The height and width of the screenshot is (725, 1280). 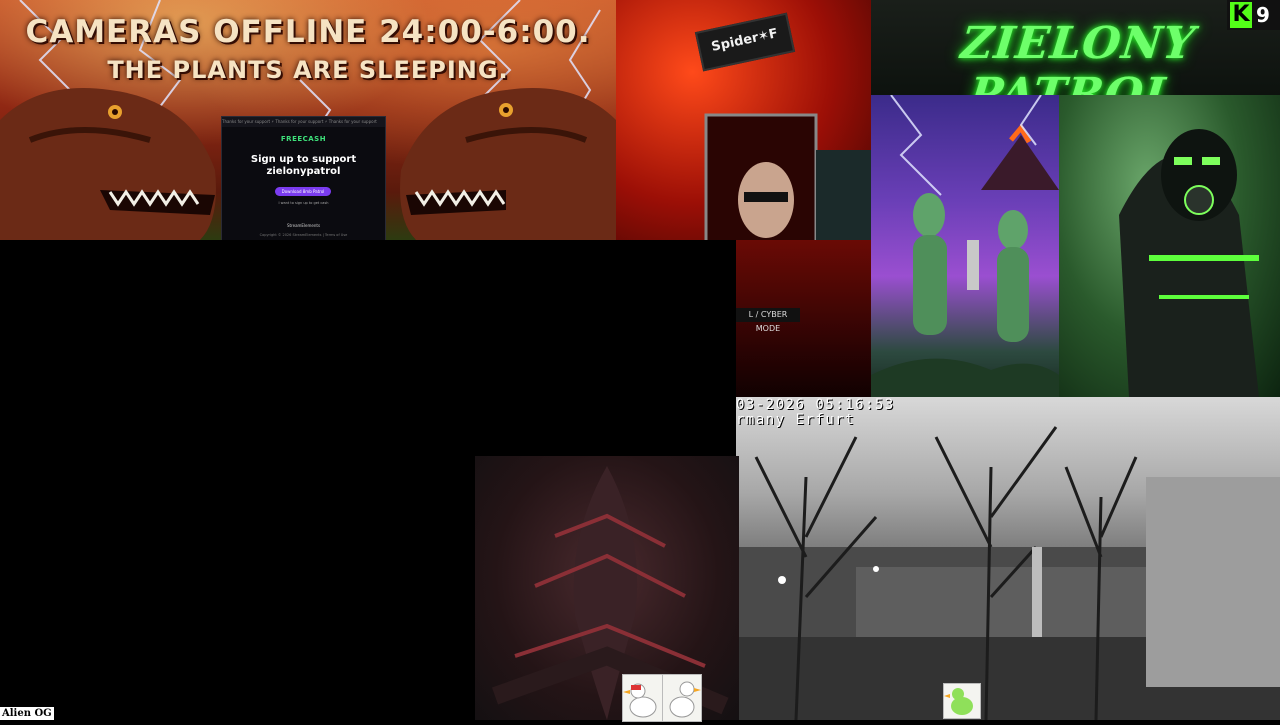 I want to click on kick-viewer-badge: K 9, so click(x=1253, y=15).